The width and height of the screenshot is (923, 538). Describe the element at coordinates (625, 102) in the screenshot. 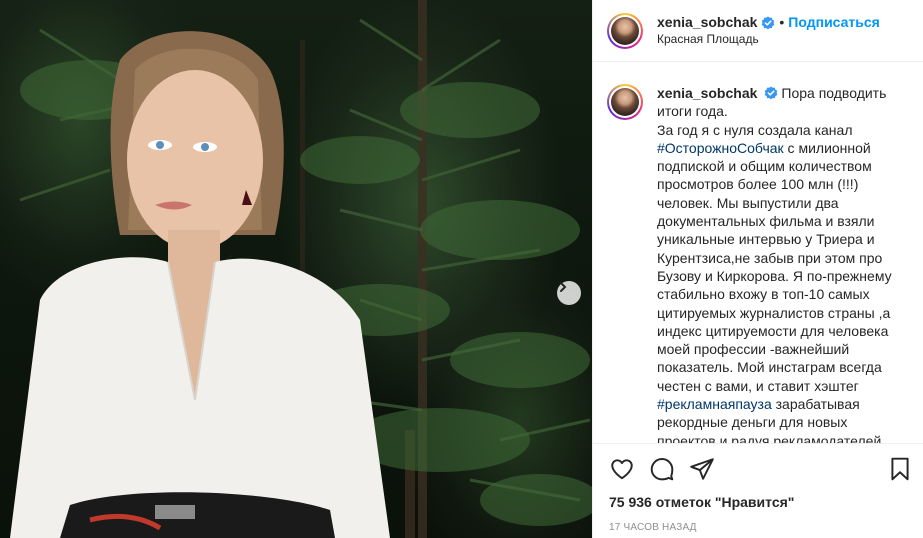

I see `caption-avatar` at that location.